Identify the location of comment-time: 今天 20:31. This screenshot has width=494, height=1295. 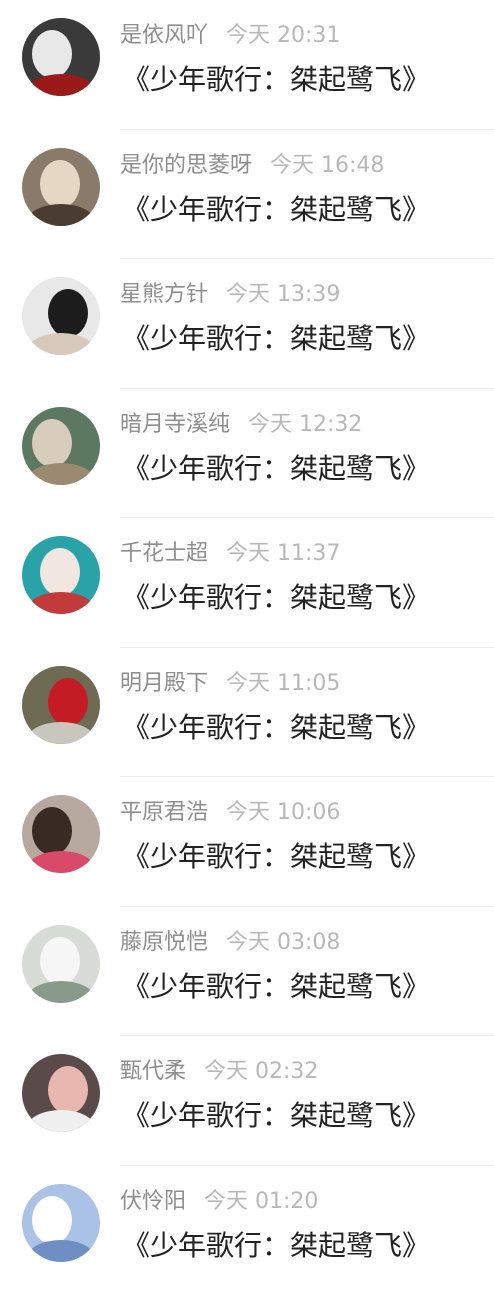
(283, 35).